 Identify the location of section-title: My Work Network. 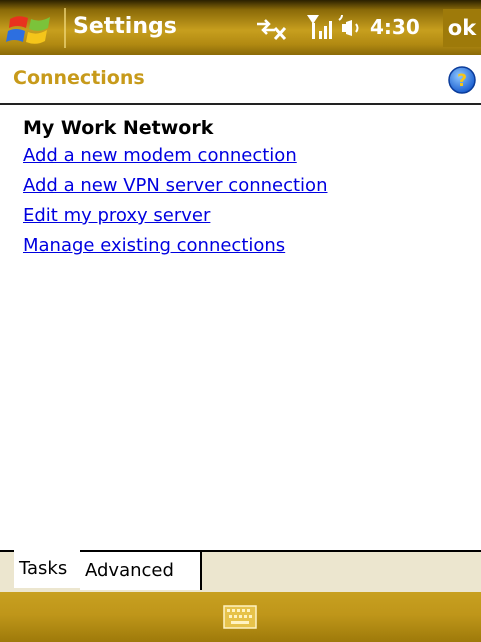
(118, 128).